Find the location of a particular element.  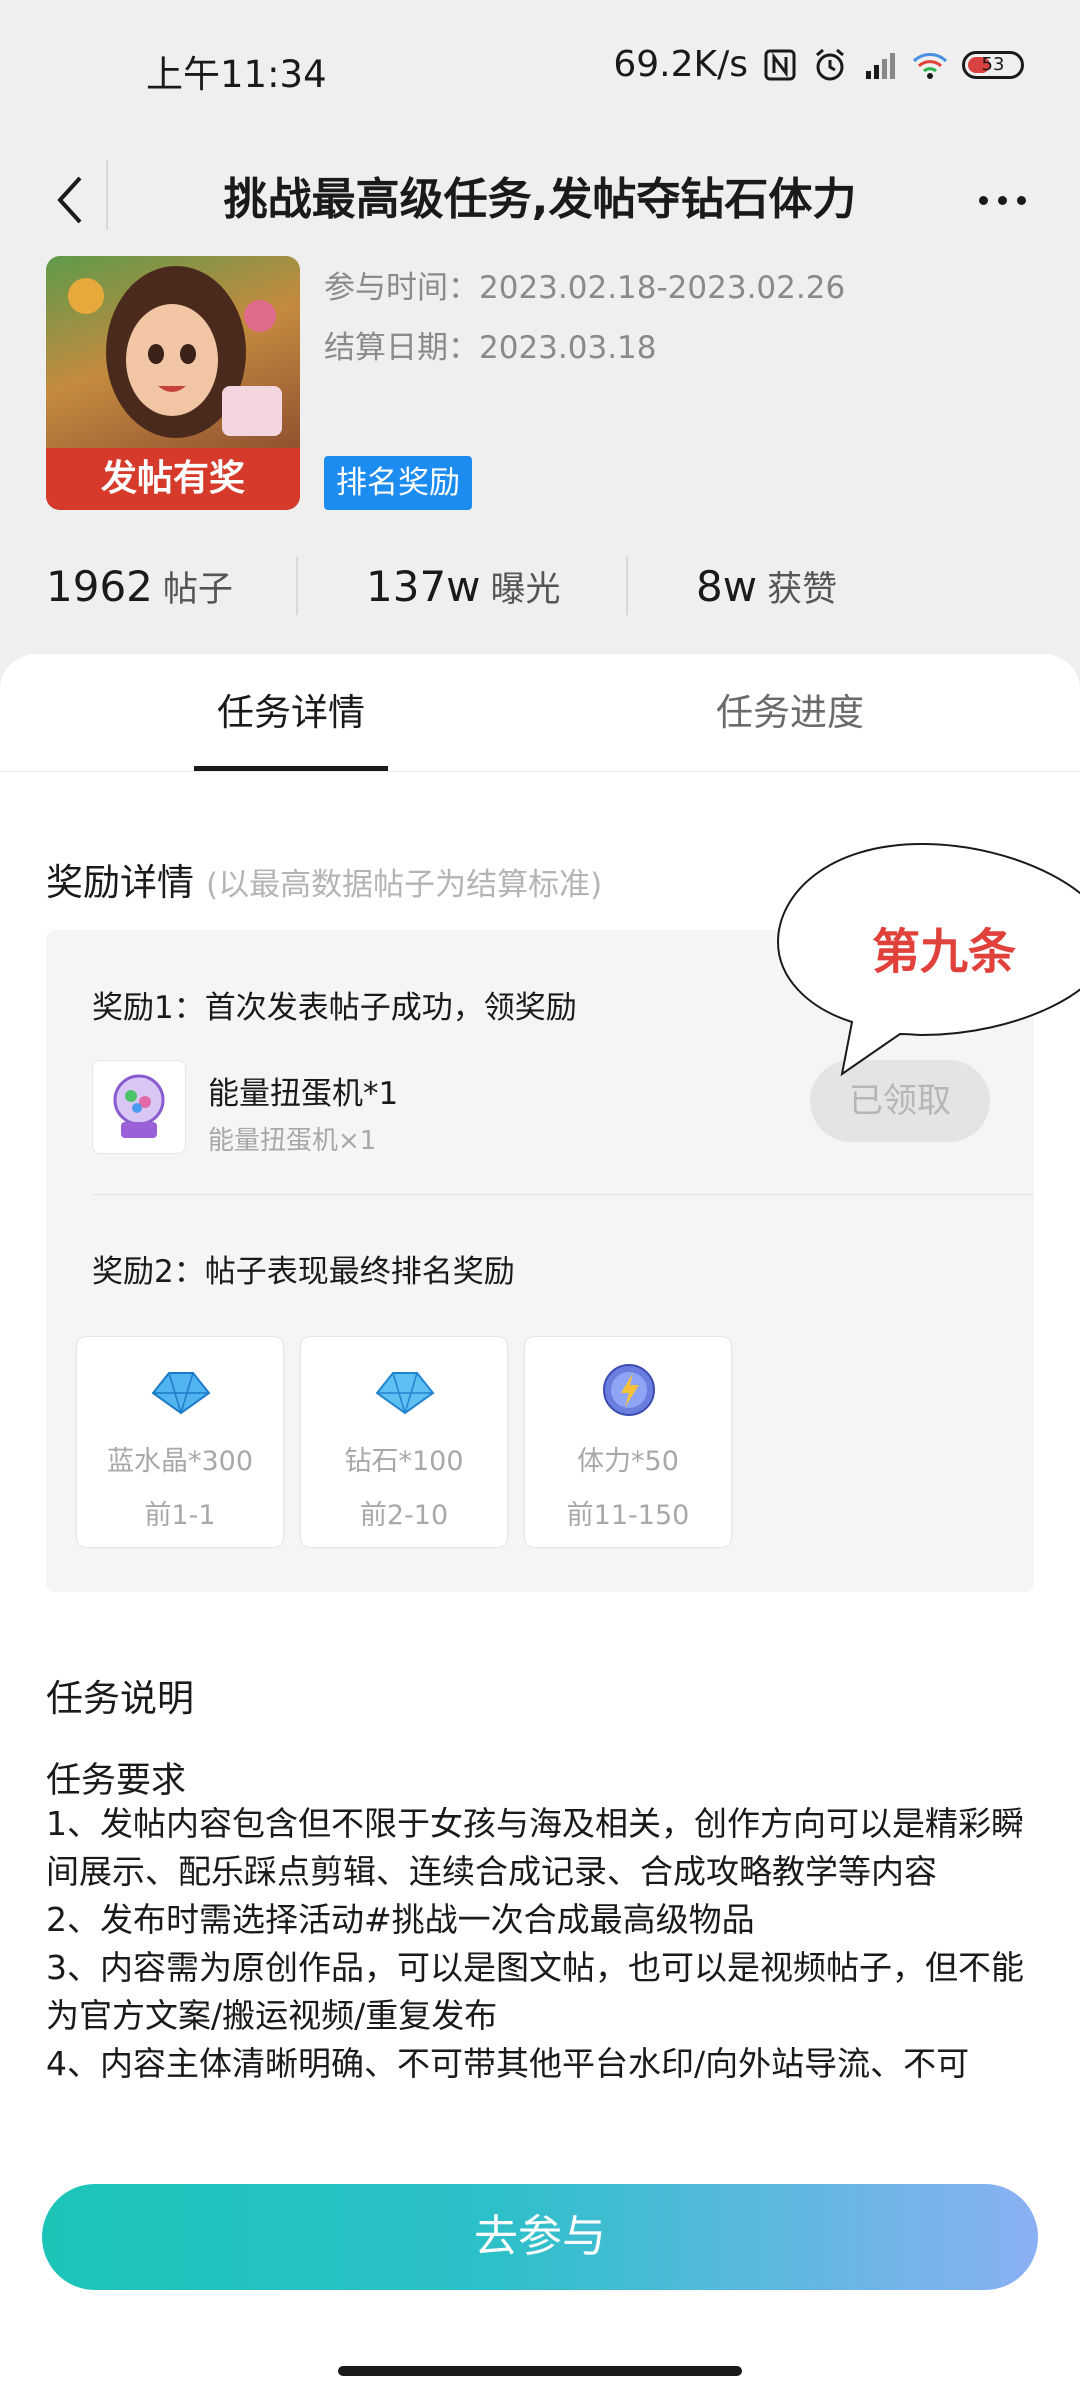

tab-bar: 任务详情 任务进度 is located at coordinates (540, 713).